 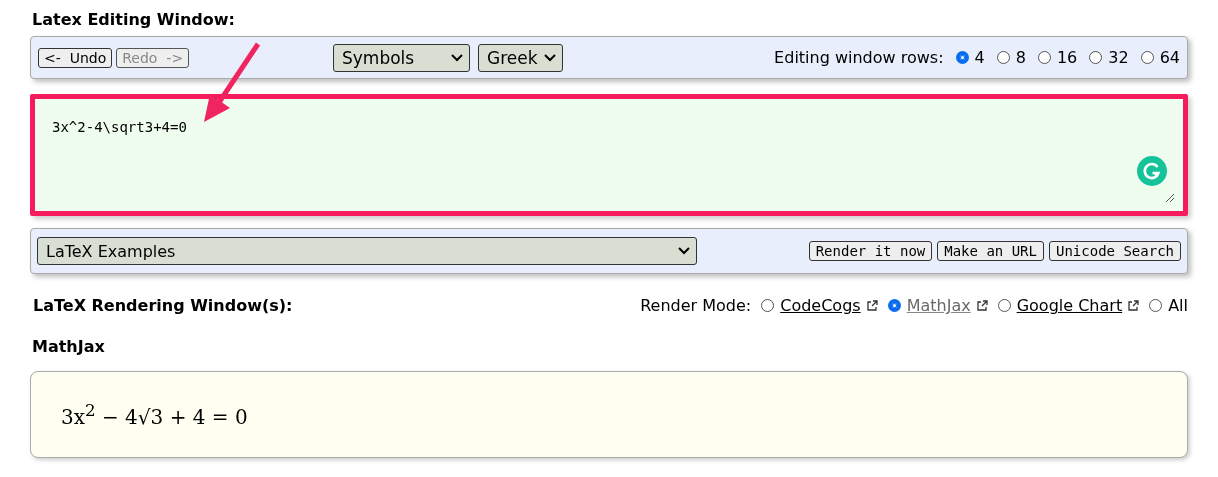 What do you see at coordinates (154, 414) in the screenshot?
I see `rendered-formula: 3x$^{2}$ − 4√3 + 4 = 0` at bounding box center [154, 414].